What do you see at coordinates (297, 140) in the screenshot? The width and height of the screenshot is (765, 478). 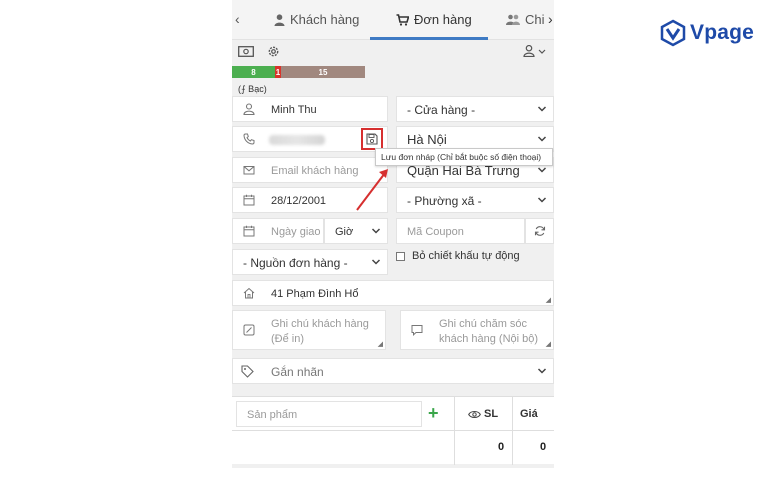 I see `phone-value-blurred` at bounding box center [297, 140].